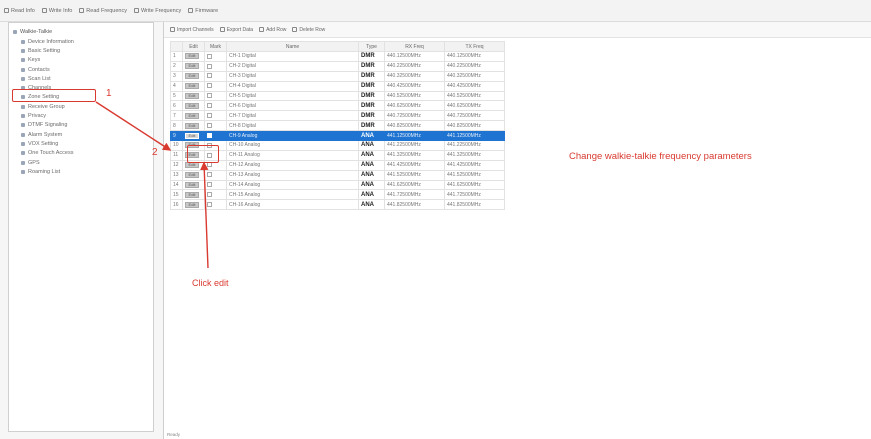 The width and height of the screenshot is (871, 439). I want to click on step-2-label: 2, so click(155, 152).